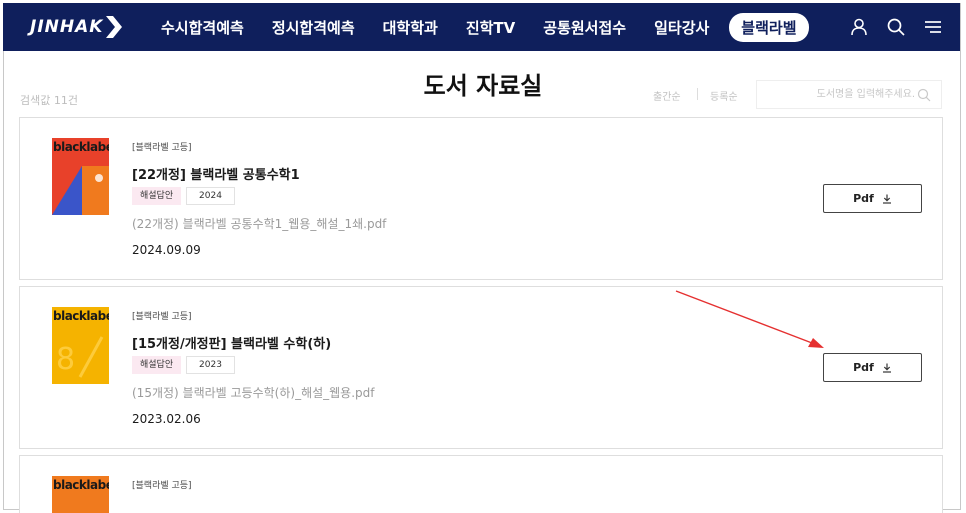 This screenshot has height=513, width=966. Describe the element at coordinates (65, 359) in the screenshot. I see `svg-text: 8` at that location.